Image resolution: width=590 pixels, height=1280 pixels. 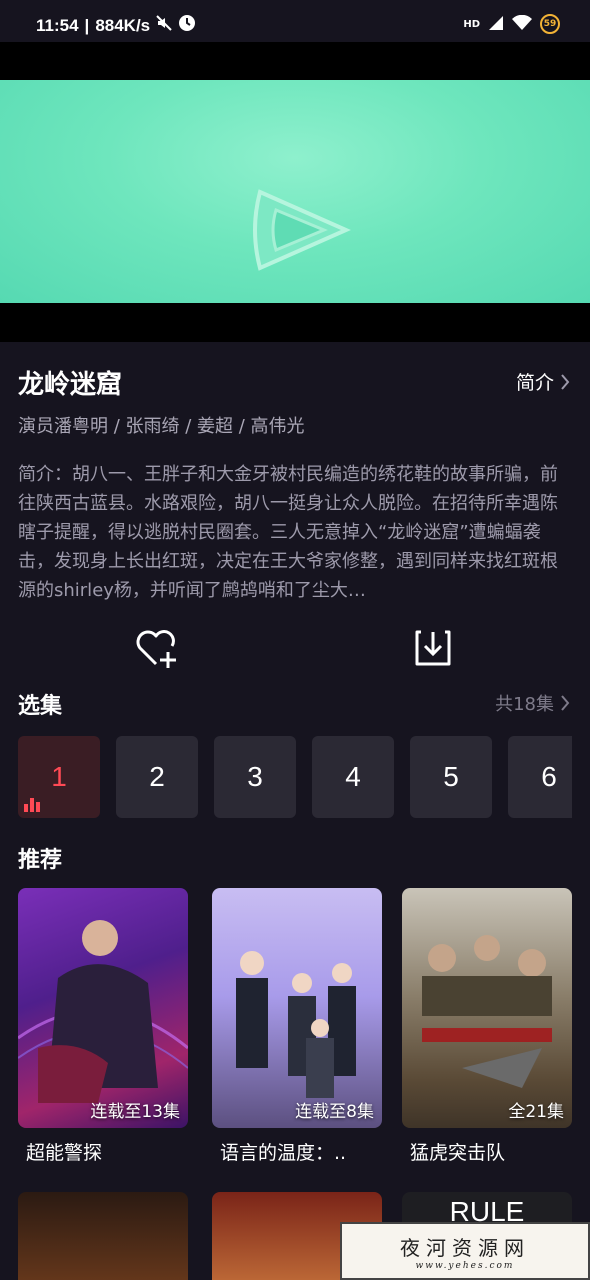 I want to click on intro-link: 简介, so click(x=543, y=381).